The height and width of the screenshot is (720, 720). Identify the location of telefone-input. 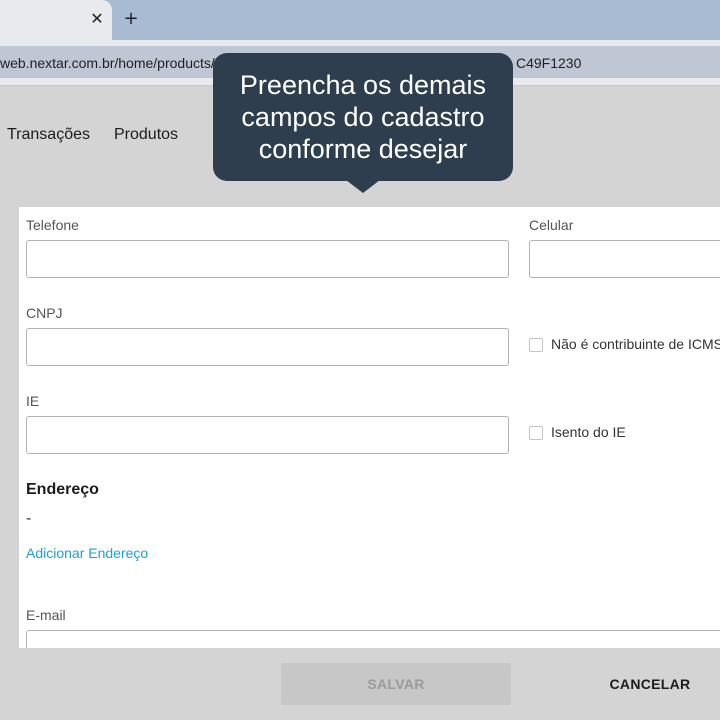
(267, 259).